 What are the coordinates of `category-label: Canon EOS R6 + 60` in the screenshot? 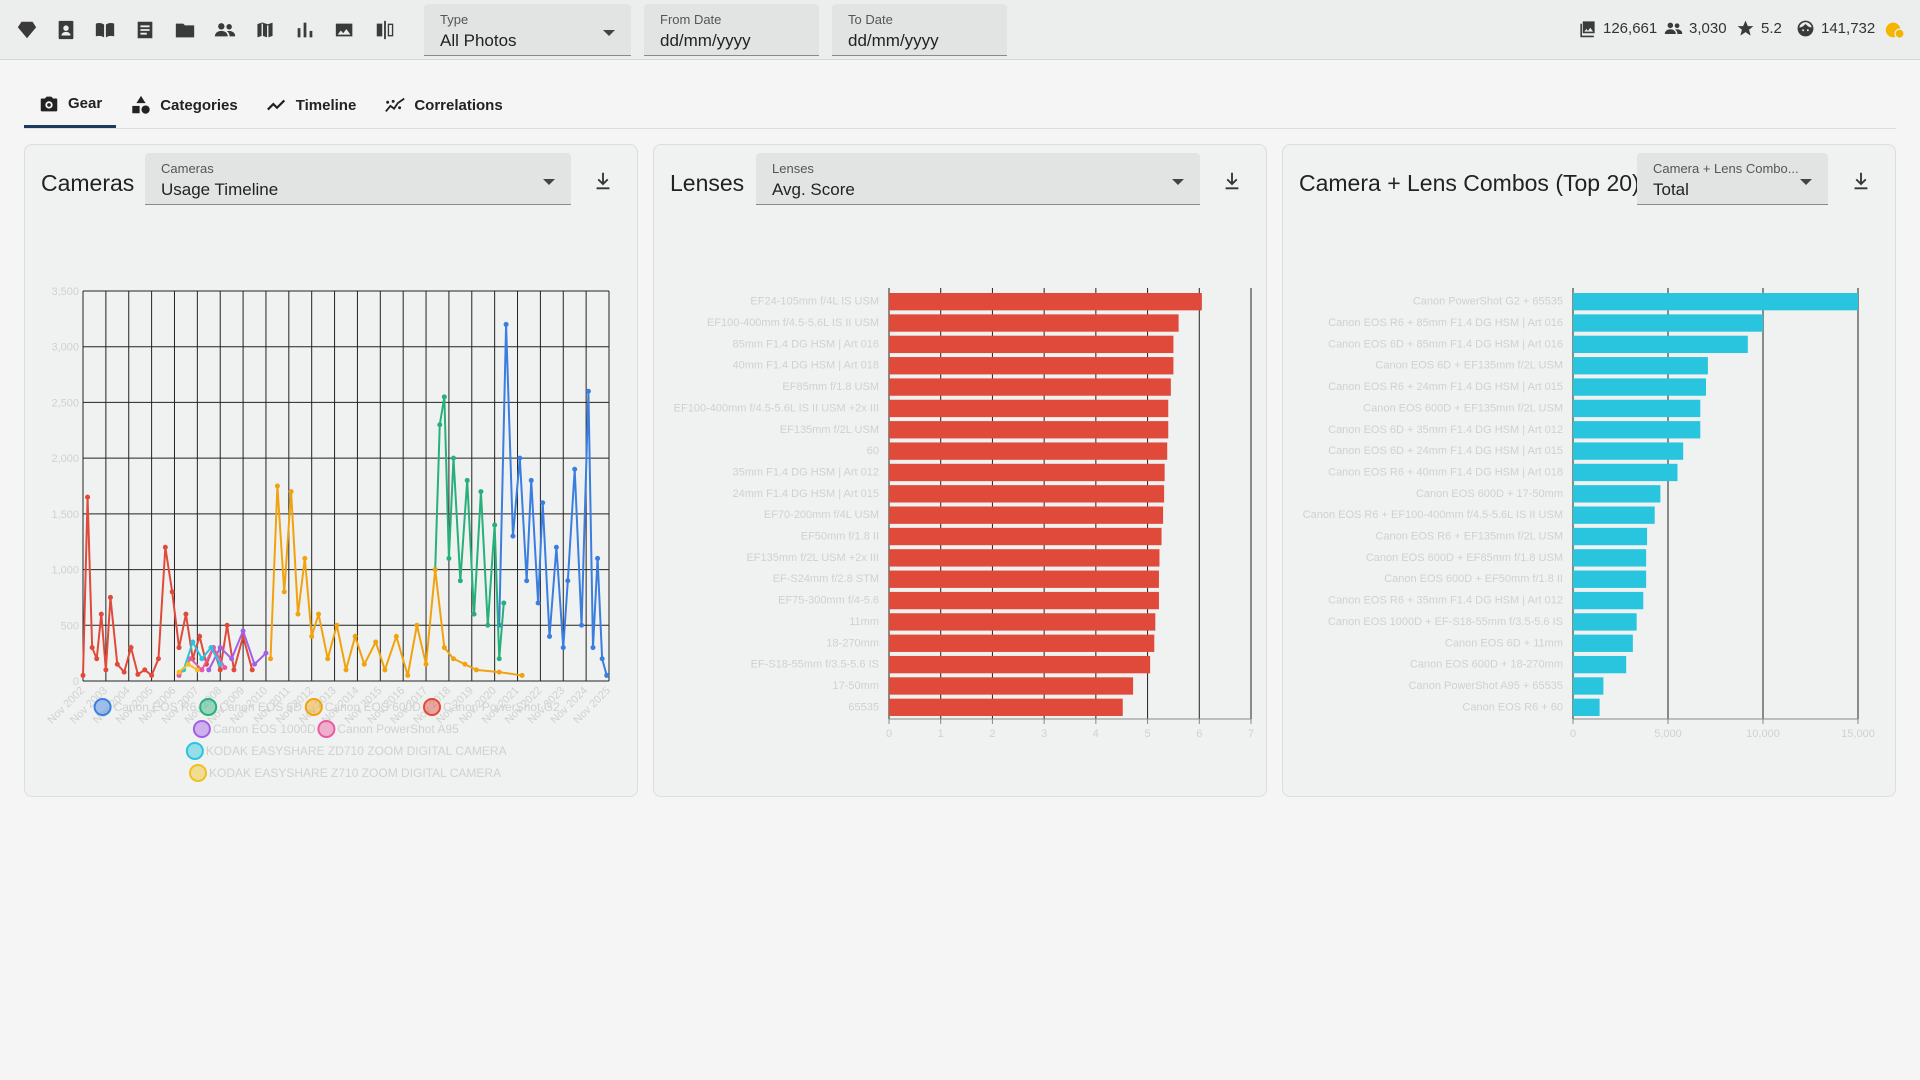 It's located at (1512, 707).